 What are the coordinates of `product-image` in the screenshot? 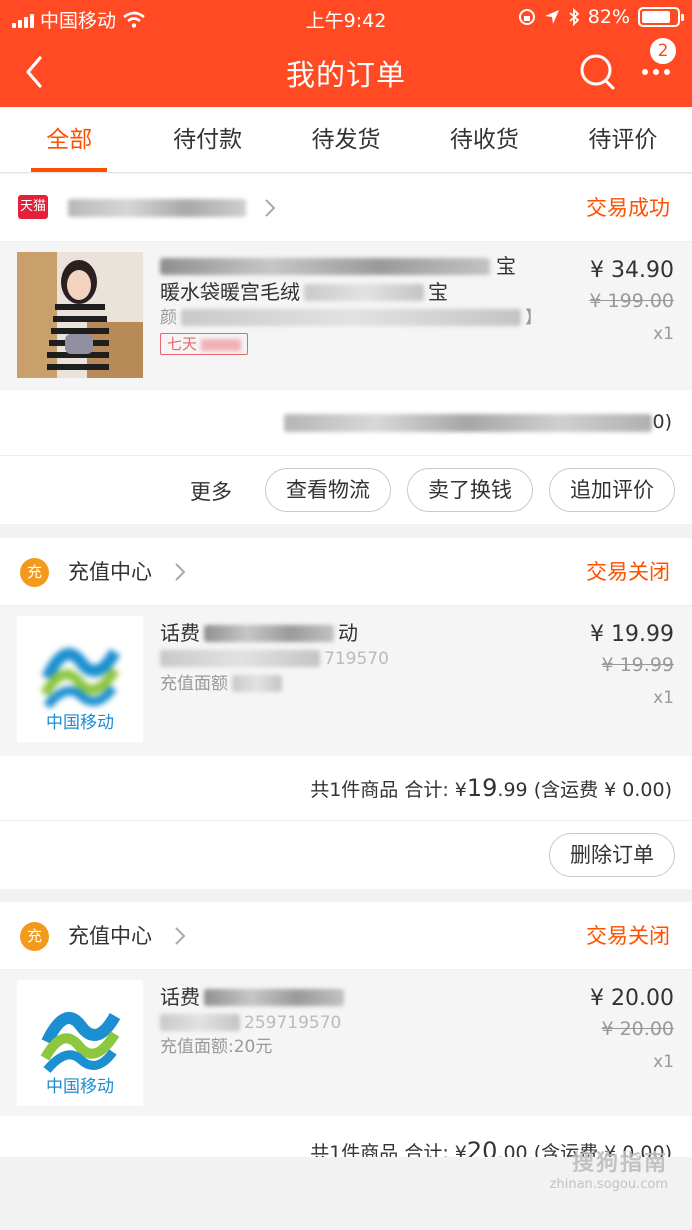 It's located at (80, 315).